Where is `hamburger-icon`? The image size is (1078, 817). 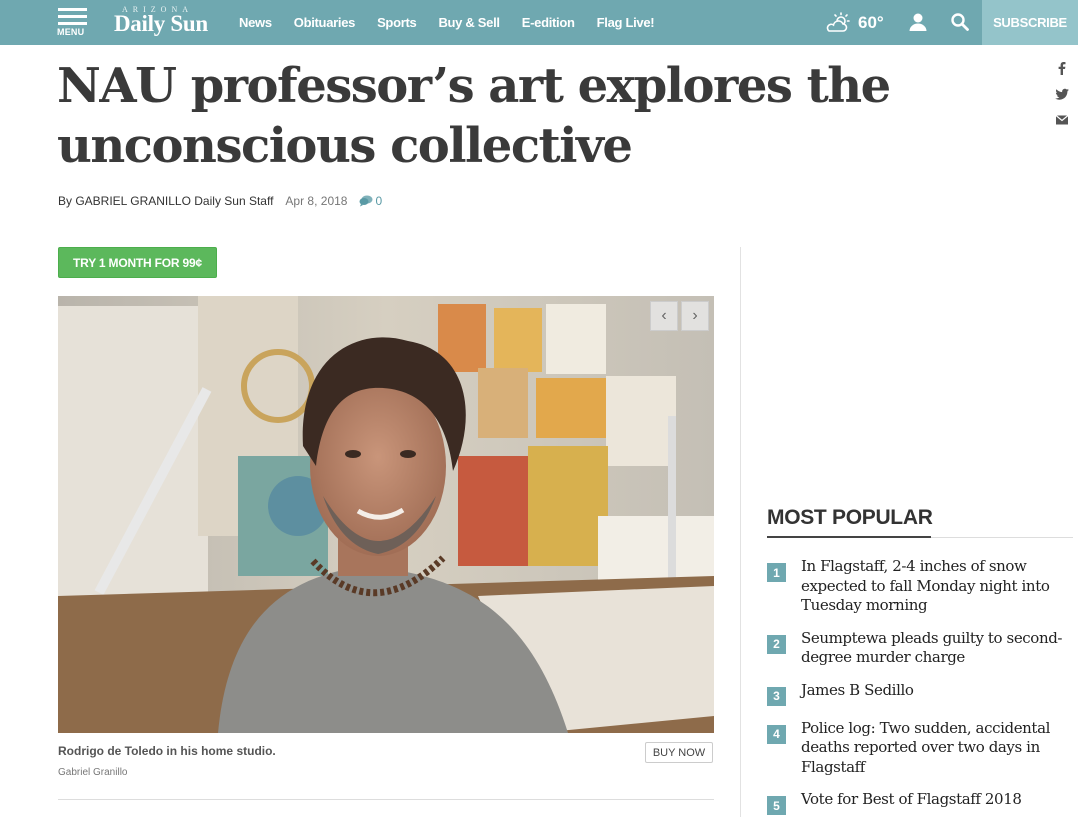 hamburger-icon is located at coordinates (72, 9).